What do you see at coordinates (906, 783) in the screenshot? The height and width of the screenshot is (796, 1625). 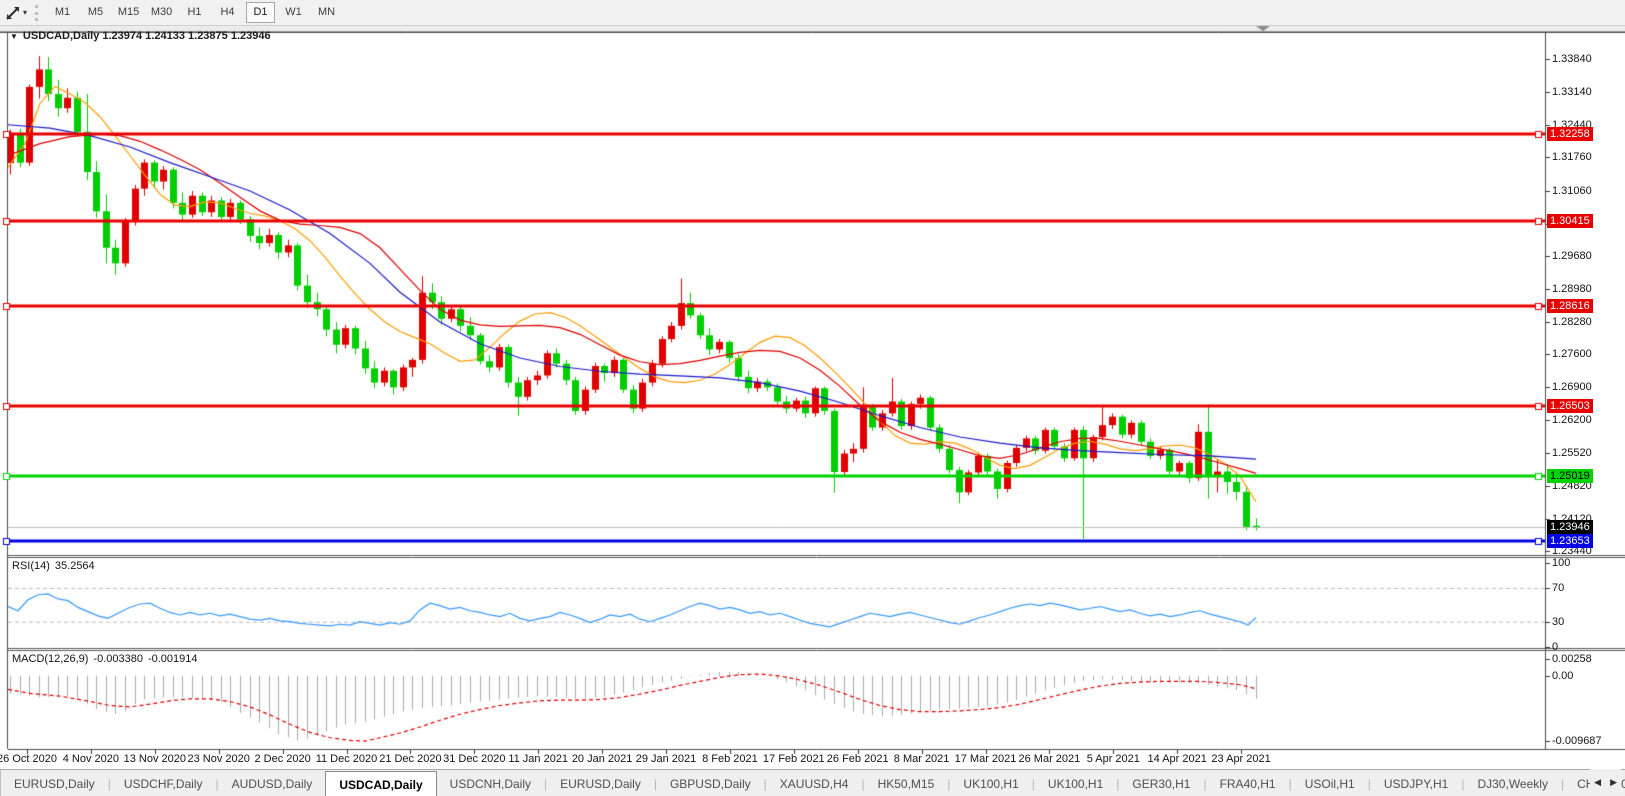 I see `chart-tab-hk50-m15: HK50,M15` at bounding box center [906, 783].